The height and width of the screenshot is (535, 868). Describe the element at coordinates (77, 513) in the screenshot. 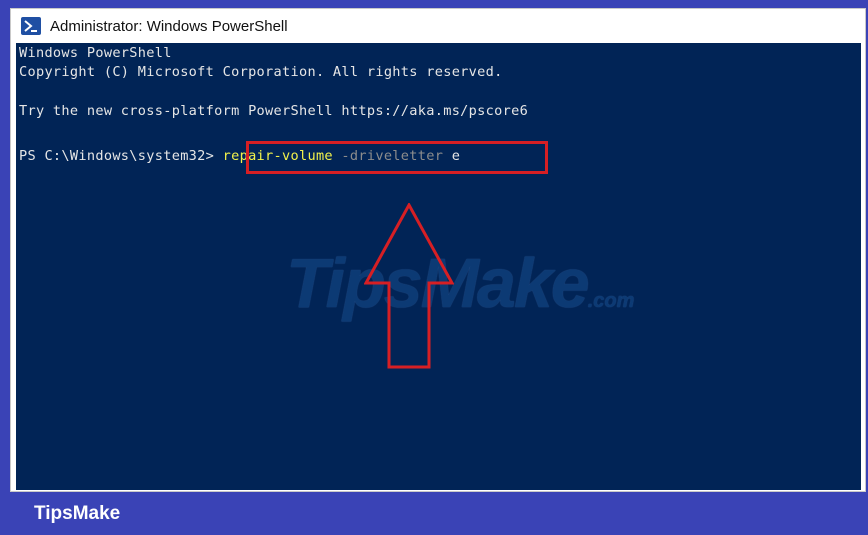

I see `brand-label: TipsMake` at that location.